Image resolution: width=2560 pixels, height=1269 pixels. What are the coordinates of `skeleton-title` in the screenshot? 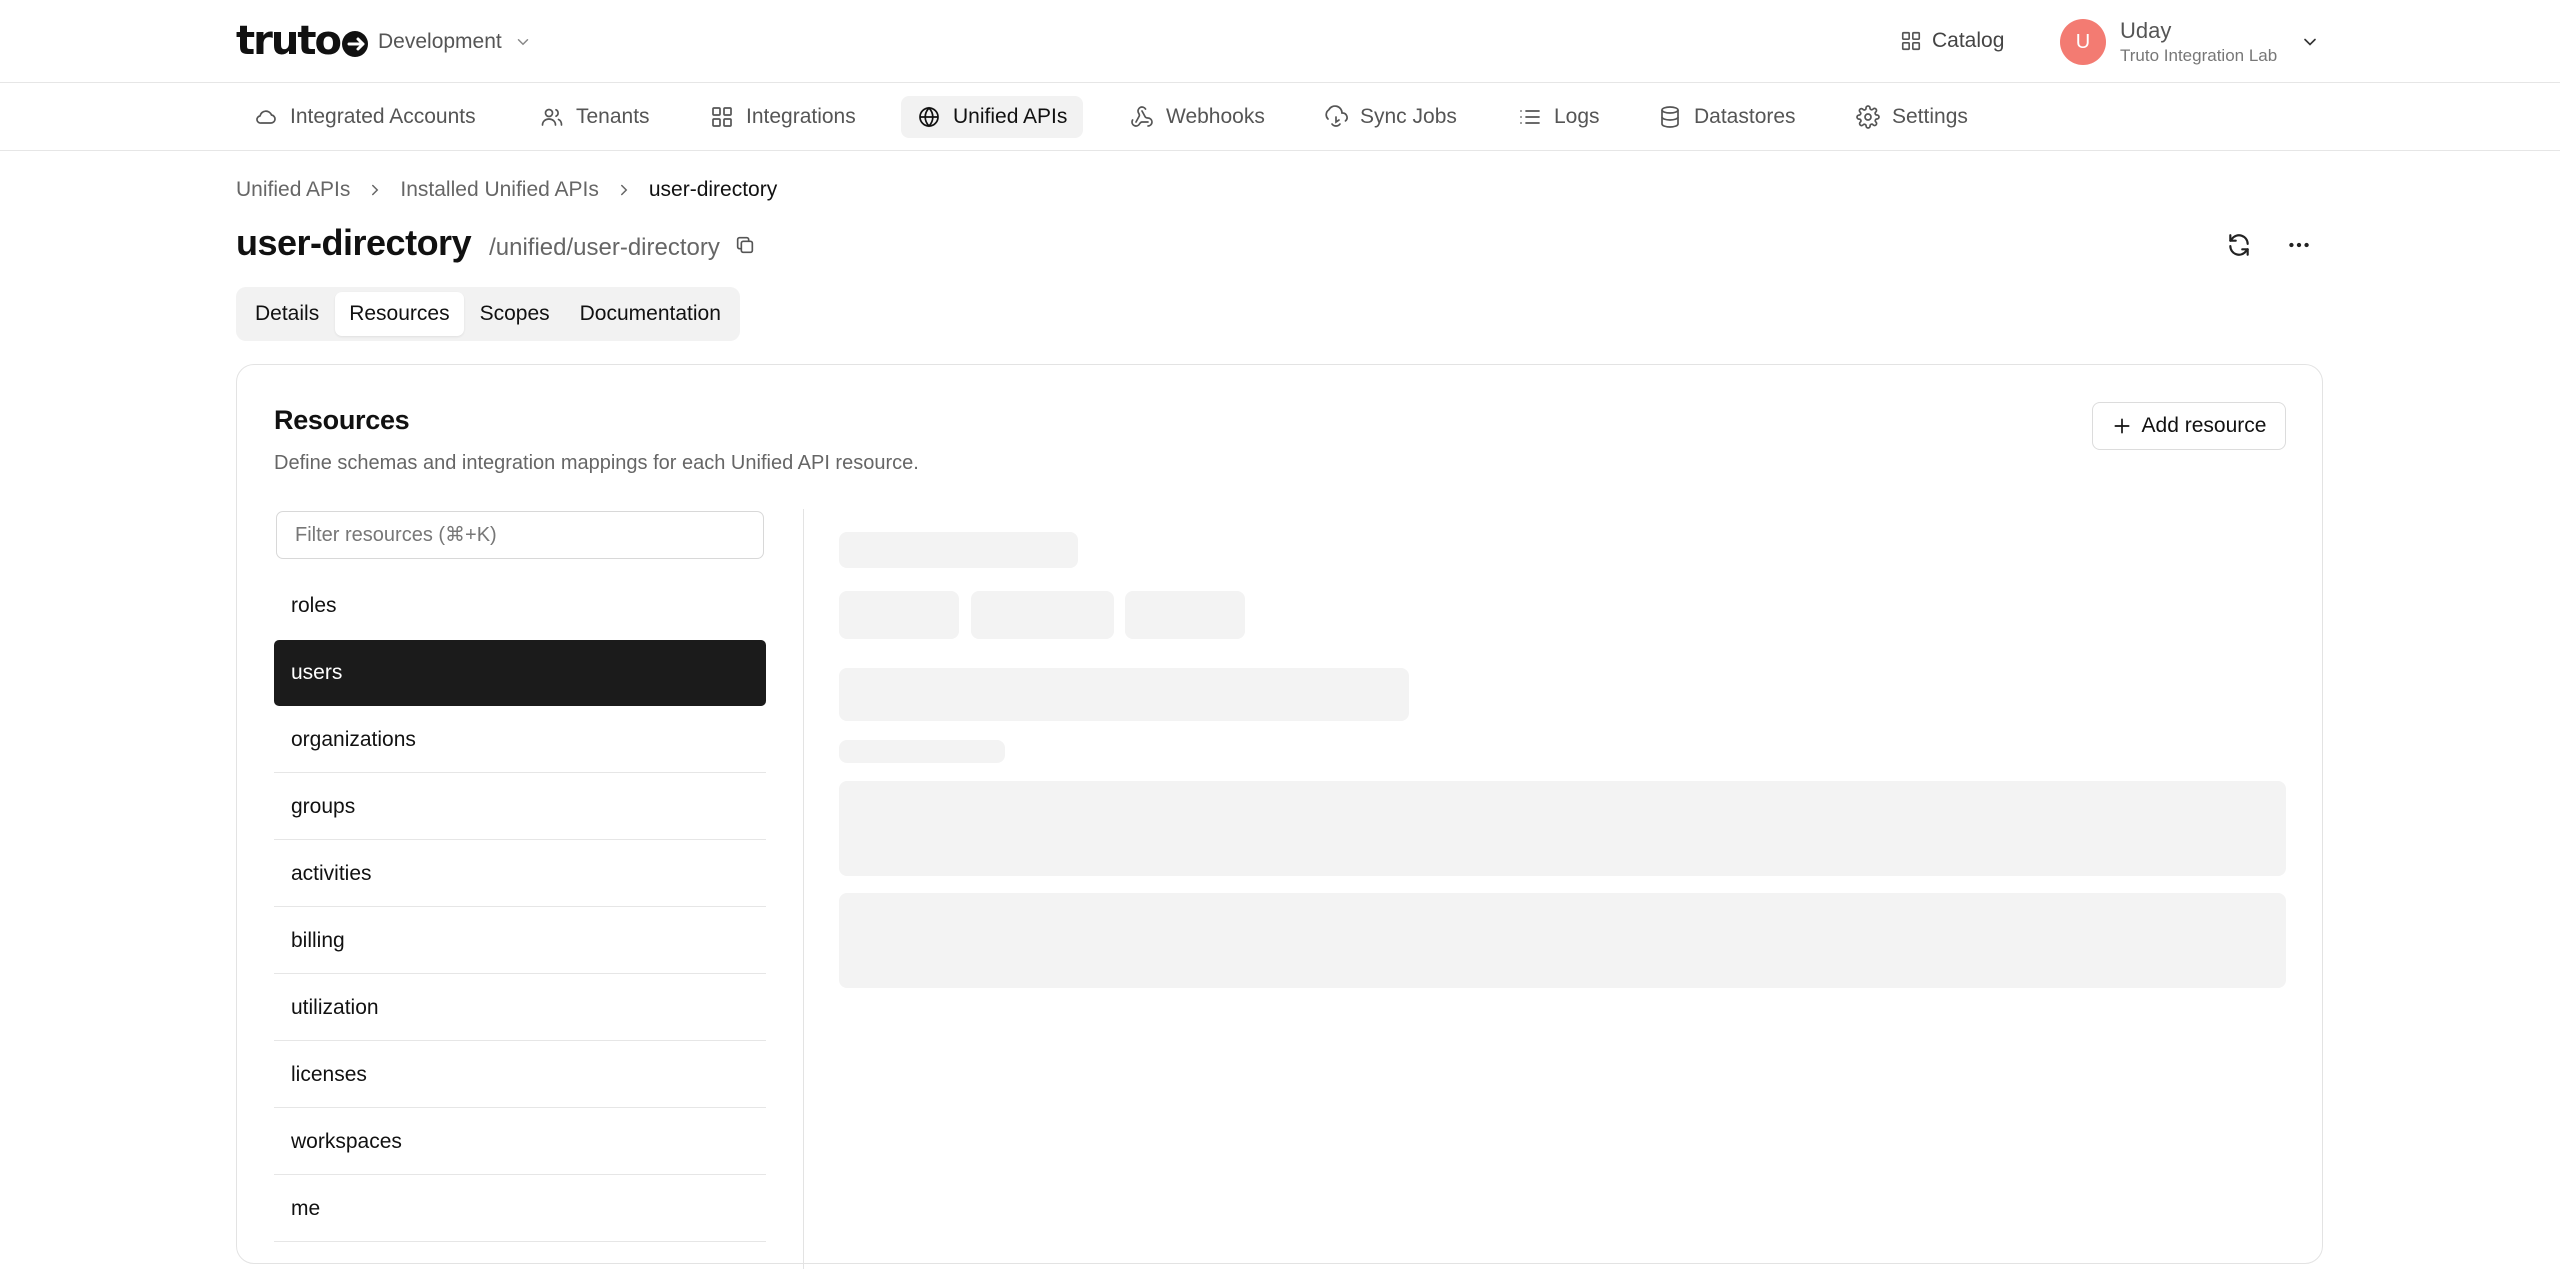 It's located at (958, 550).